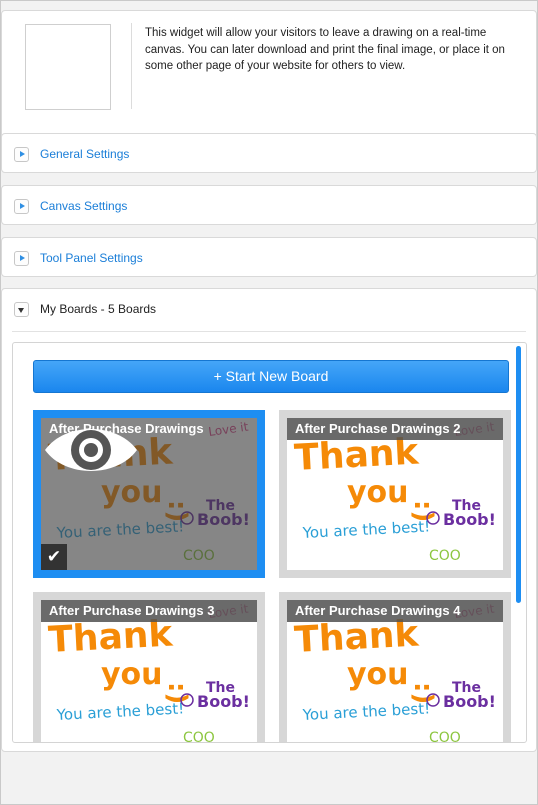  I want to click on scrollbar-thumb, so click(518, 474).